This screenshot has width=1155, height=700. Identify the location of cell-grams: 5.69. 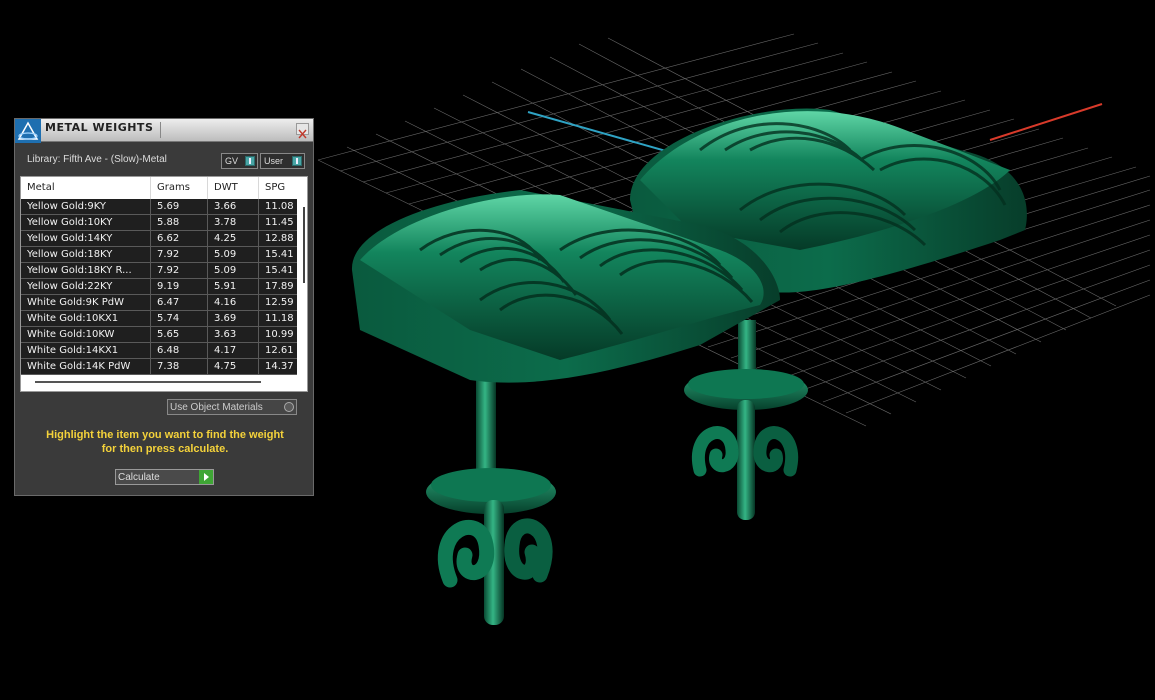
(178, 206).